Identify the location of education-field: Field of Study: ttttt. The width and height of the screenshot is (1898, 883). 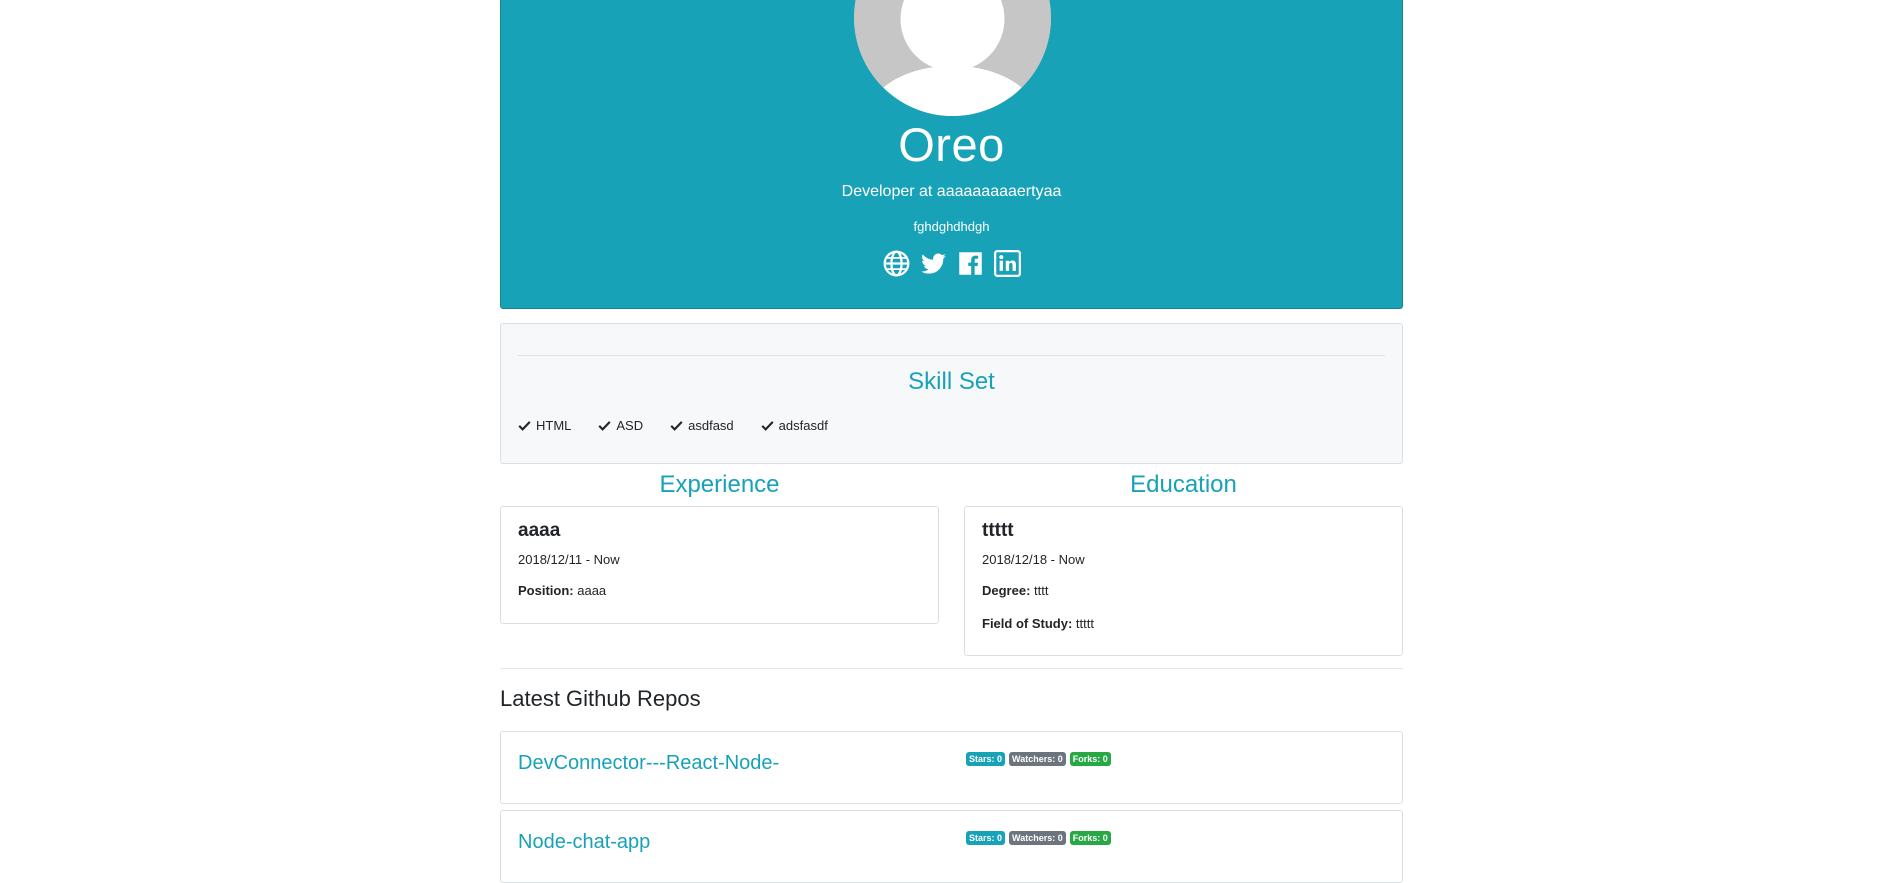
(1038, 623).